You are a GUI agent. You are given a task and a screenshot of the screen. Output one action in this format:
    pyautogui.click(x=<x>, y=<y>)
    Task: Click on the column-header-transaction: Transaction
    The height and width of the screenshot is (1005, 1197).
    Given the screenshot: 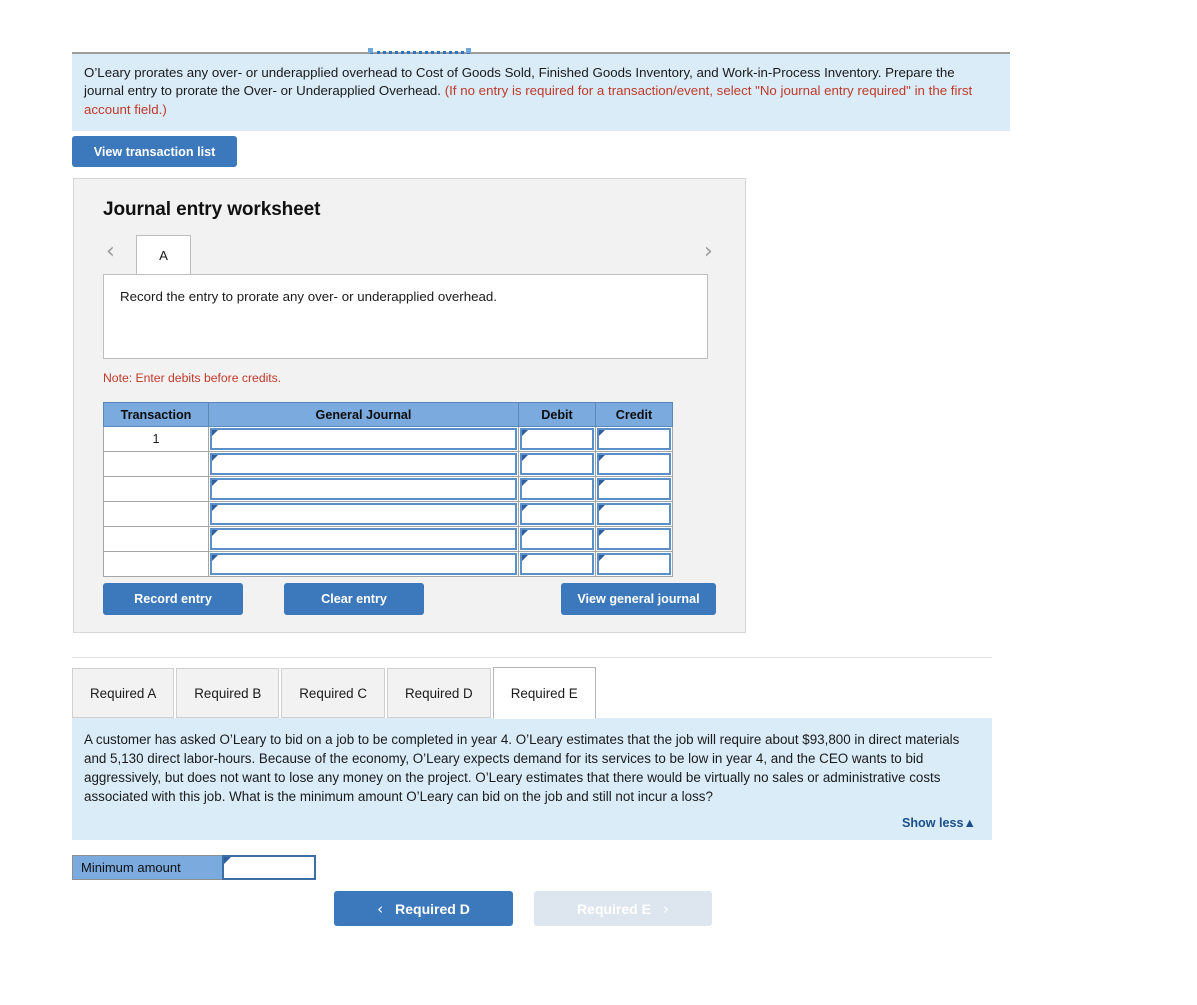 What is the action you would take?
    pyautogui.click(x=156, y=414)
    